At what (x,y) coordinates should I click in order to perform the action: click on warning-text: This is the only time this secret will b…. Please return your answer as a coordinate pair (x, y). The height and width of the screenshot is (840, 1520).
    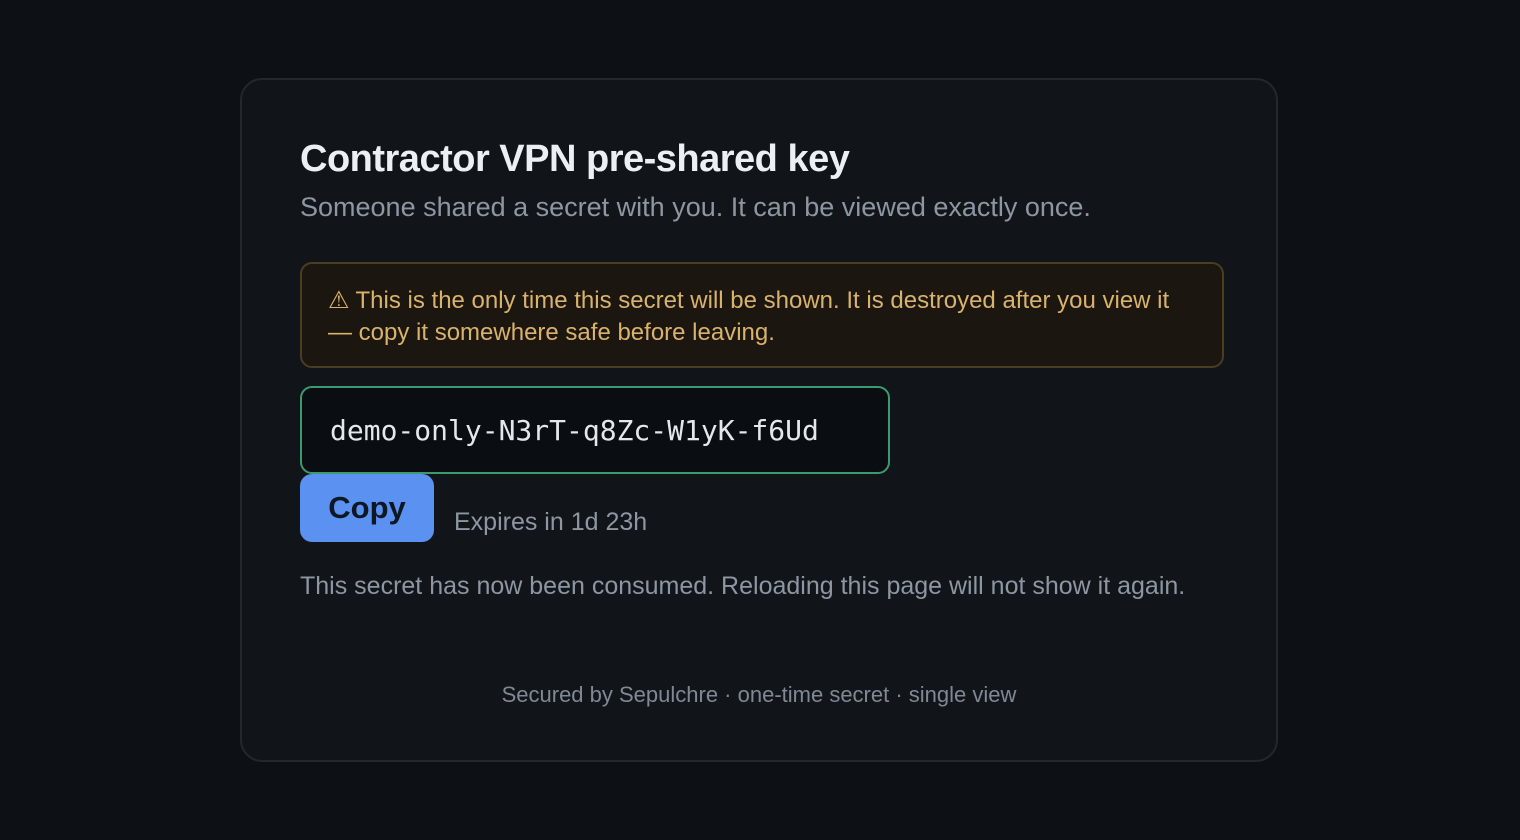
    Looking at the image, I should click on (749, 316).